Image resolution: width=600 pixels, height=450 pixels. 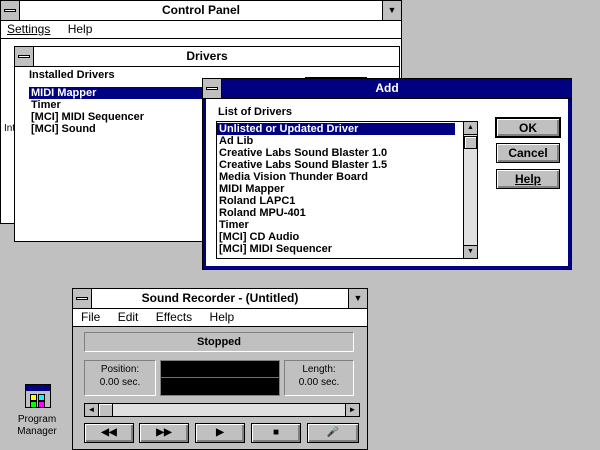 I want to click on drivers-title: Drivers, so click(x=207, y=56).